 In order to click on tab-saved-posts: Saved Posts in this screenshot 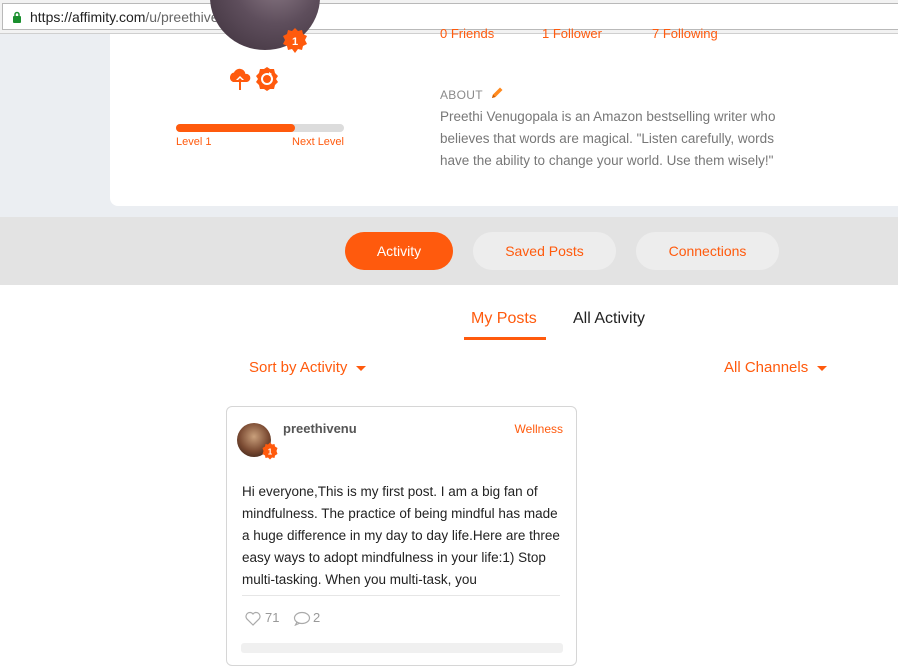, I will do `click(544, 251)`.